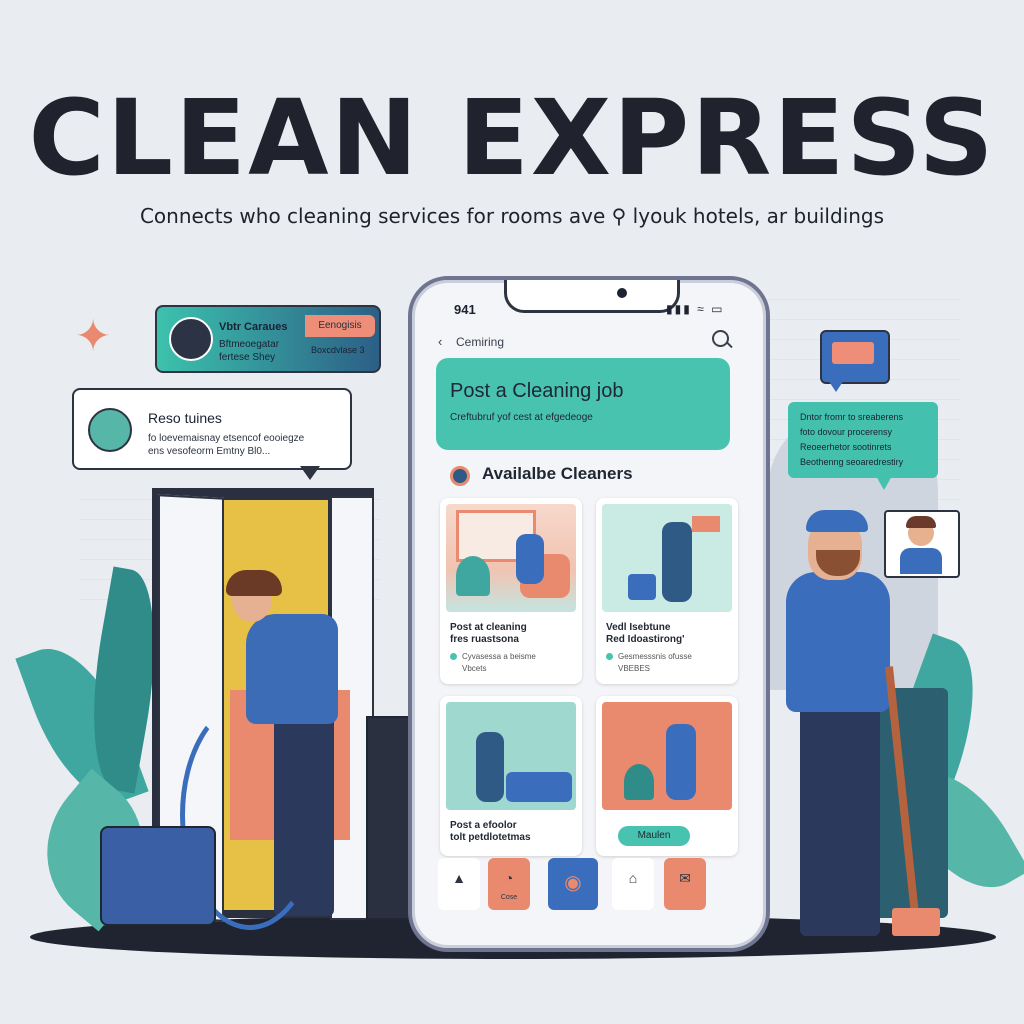 The image size is (1024, 1024). I want to click on nav-item-messages: ✉, so click(685, 884).